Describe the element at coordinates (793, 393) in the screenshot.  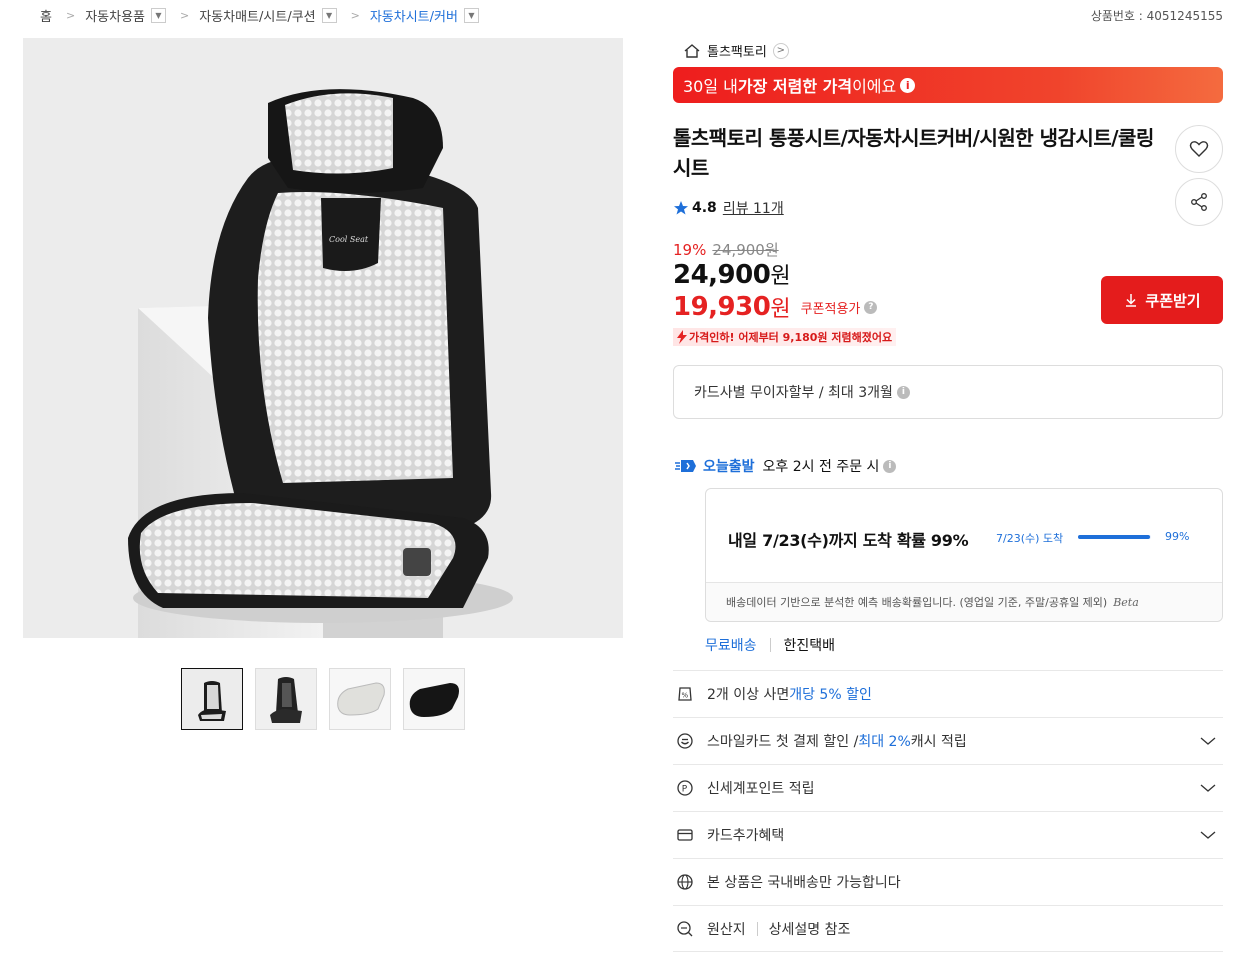
I see `installment-text: 카드사별 무이자할부 / 최대 3개월` at that location.